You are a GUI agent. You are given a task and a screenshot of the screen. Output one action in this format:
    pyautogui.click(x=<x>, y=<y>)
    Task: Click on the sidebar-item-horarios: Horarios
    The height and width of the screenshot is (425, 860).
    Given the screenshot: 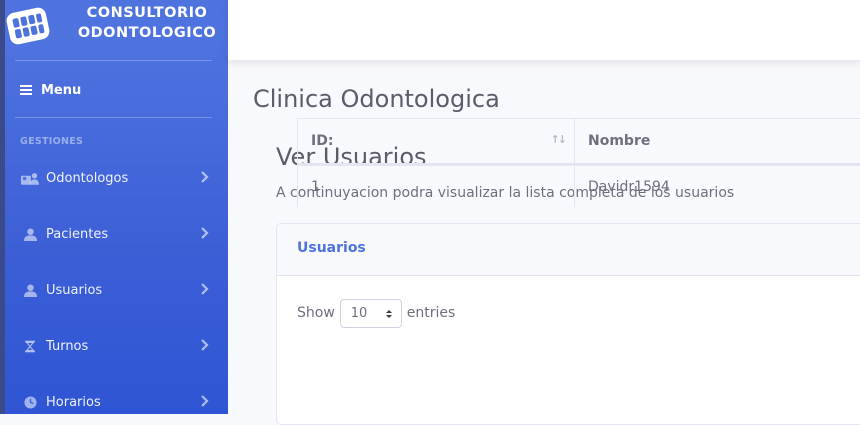 What is the action you would take?
    pyautogui.click(x=115, y=402)
    